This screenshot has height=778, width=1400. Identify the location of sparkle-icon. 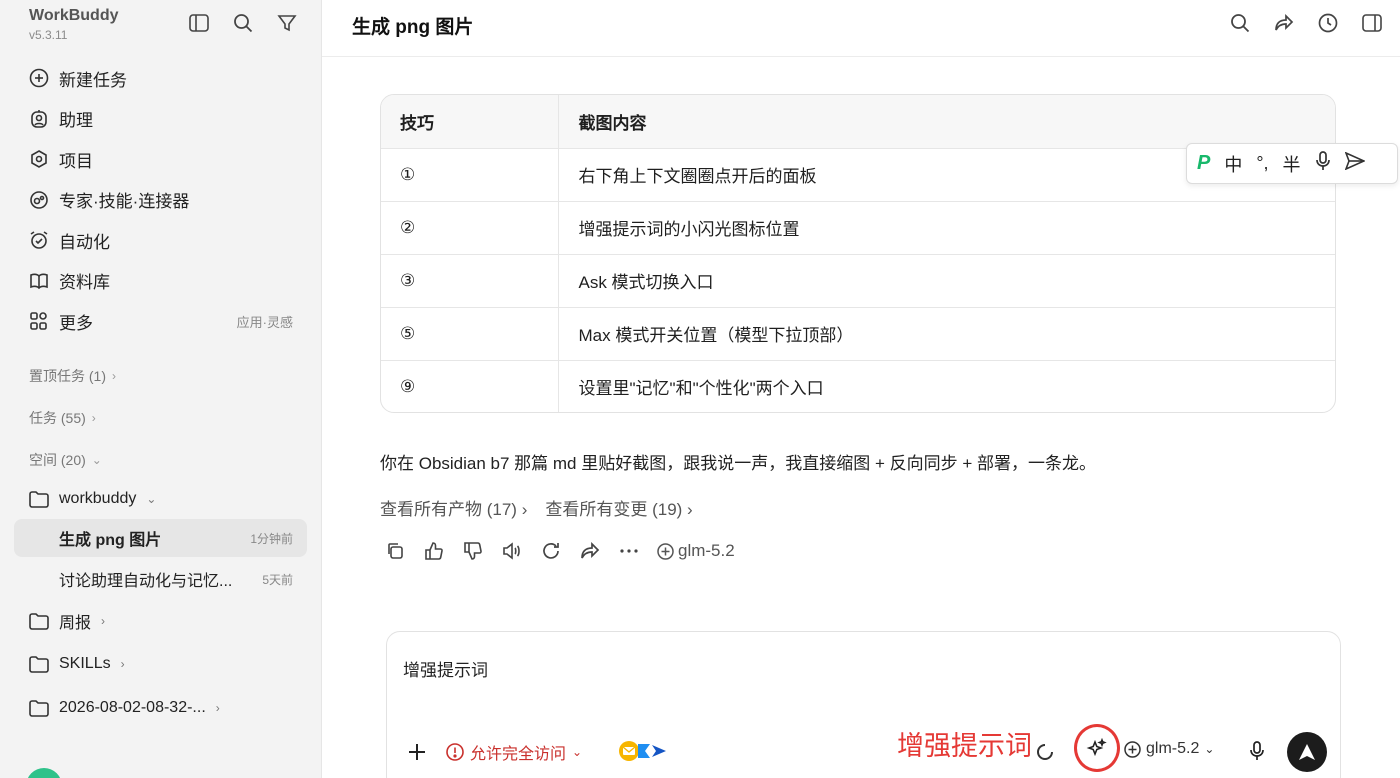
(1096, 747).